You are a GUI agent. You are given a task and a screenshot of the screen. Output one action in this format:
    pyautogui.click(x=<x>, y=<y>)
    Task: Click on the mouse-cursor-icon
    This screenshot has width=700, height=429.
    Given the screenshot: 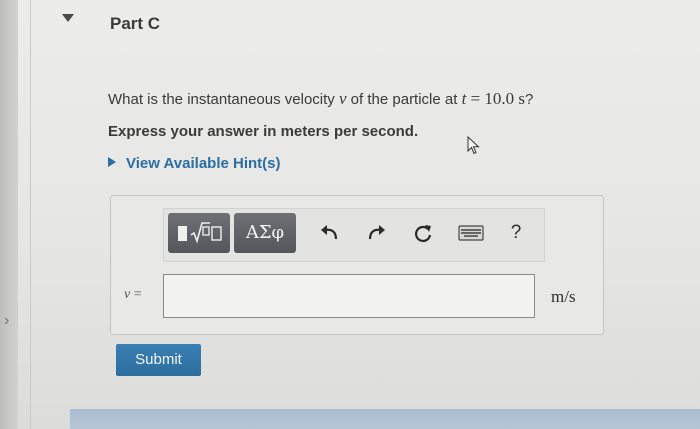 What is the action you would take?
    pyautogui.click(x=473, y=145)
    